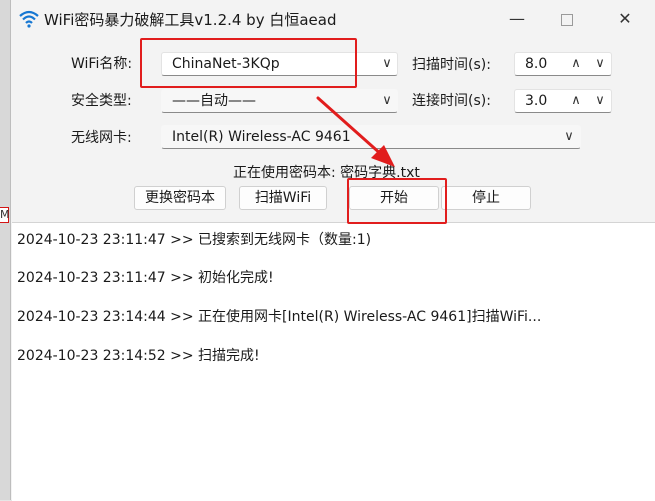 This screenshot has height=501, width=655. What do you see at coordinates (5, 215) in the screenshot?
I see `background-fragment: M` at bounding box center [5, 215].